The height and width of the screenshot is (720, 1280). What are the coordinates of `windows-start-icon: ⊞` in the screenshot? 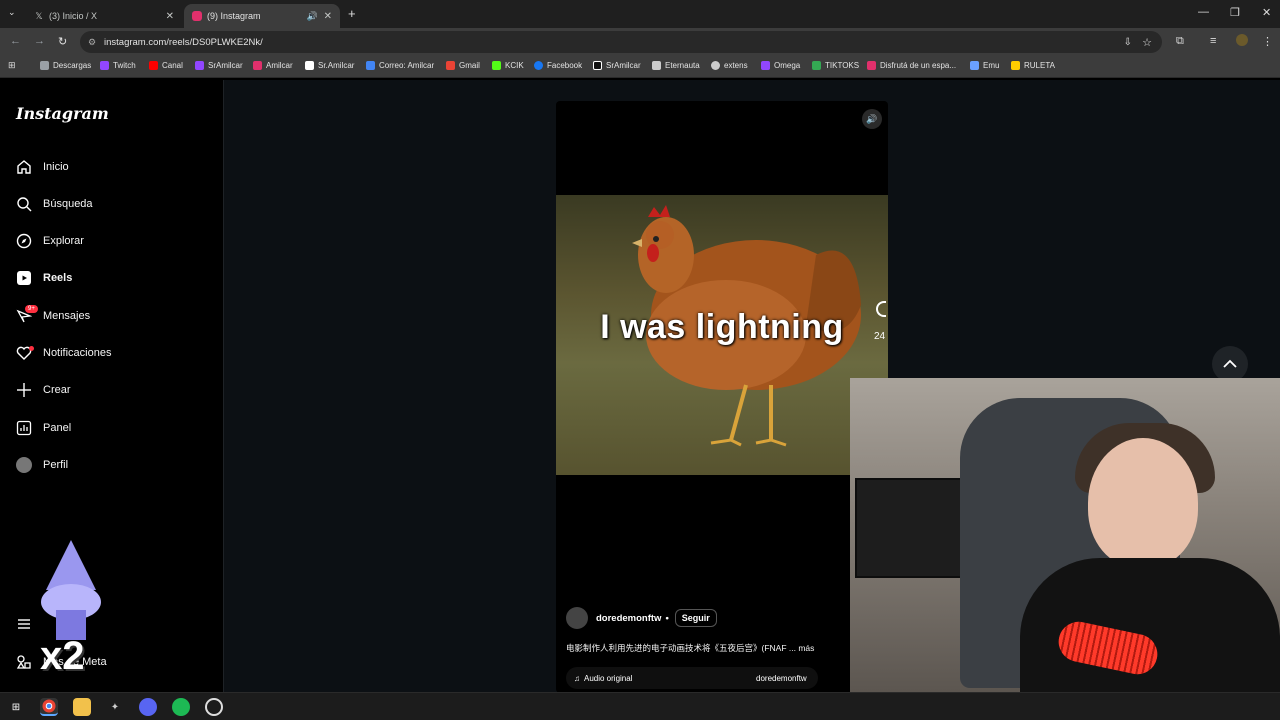 It's located at (16, 707).